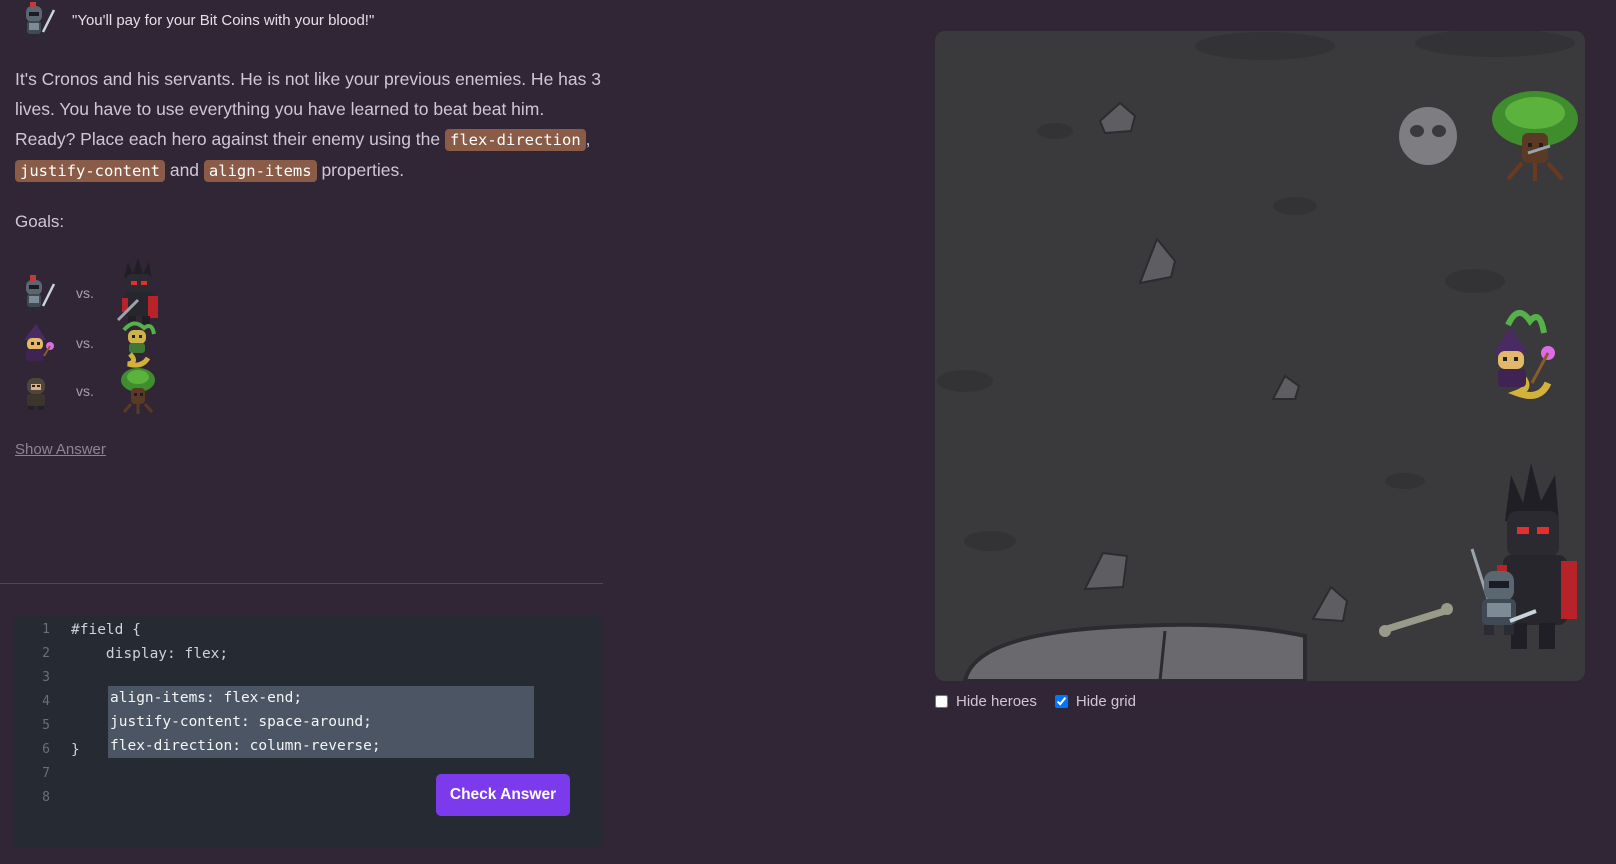  I want to click on hide-grid-checkbox, so click(1061, 701).